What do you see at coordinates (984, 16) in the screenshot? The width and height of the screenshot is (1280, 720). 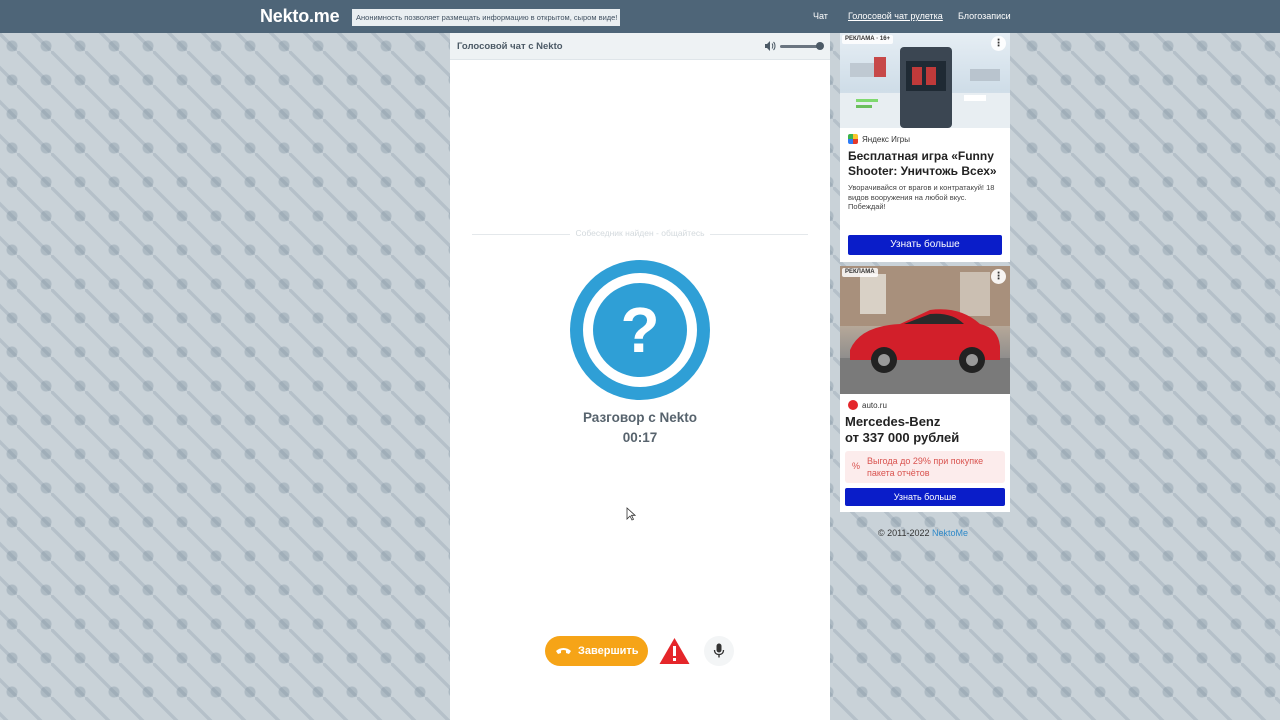 I see `nav-blog: Блогозаписи` at bounding box center [984, 16].